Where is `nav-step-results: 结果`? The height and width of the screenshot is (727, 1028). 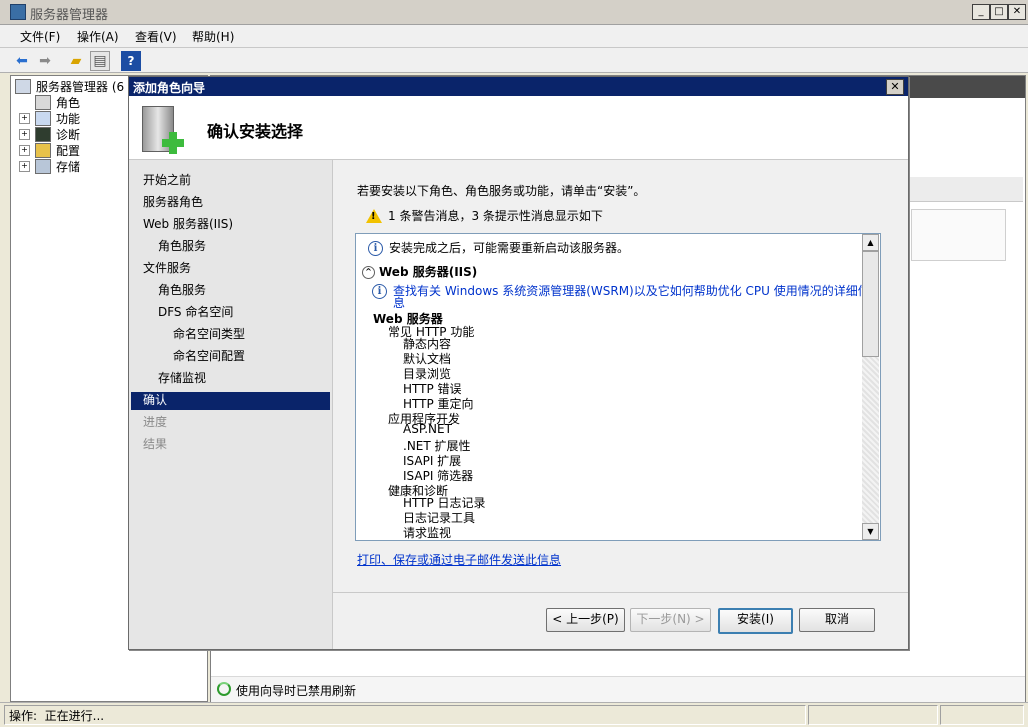 nav-step-results: 结果 is located at coordinates (155, 444).